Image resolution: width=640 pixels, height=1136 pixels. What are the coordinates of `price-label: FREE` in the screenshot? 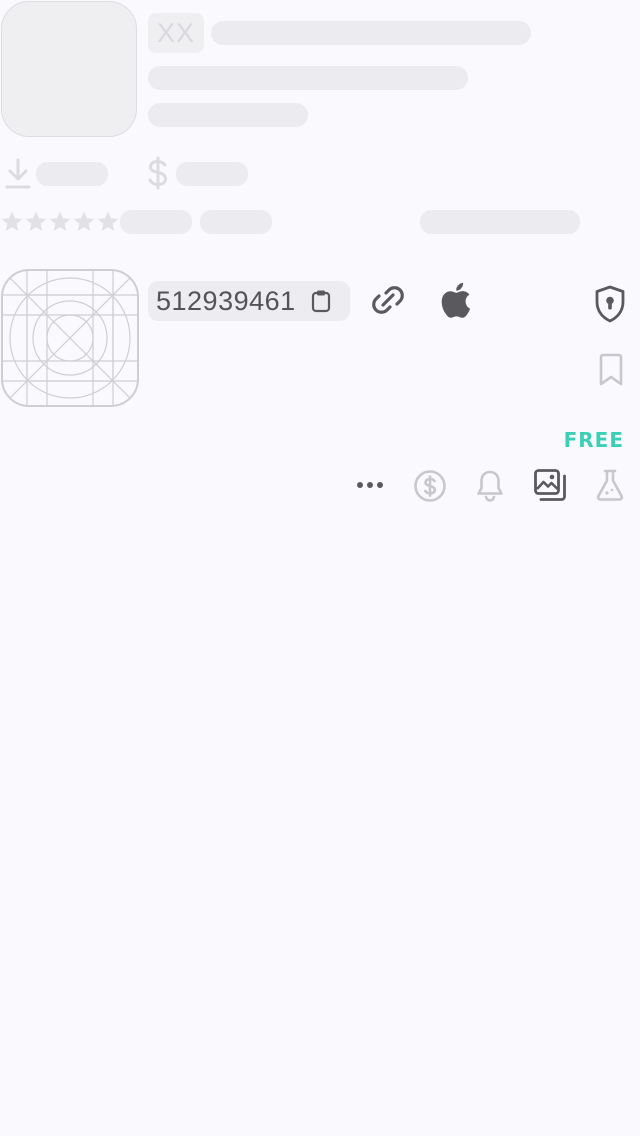 It's located at (593, 440).